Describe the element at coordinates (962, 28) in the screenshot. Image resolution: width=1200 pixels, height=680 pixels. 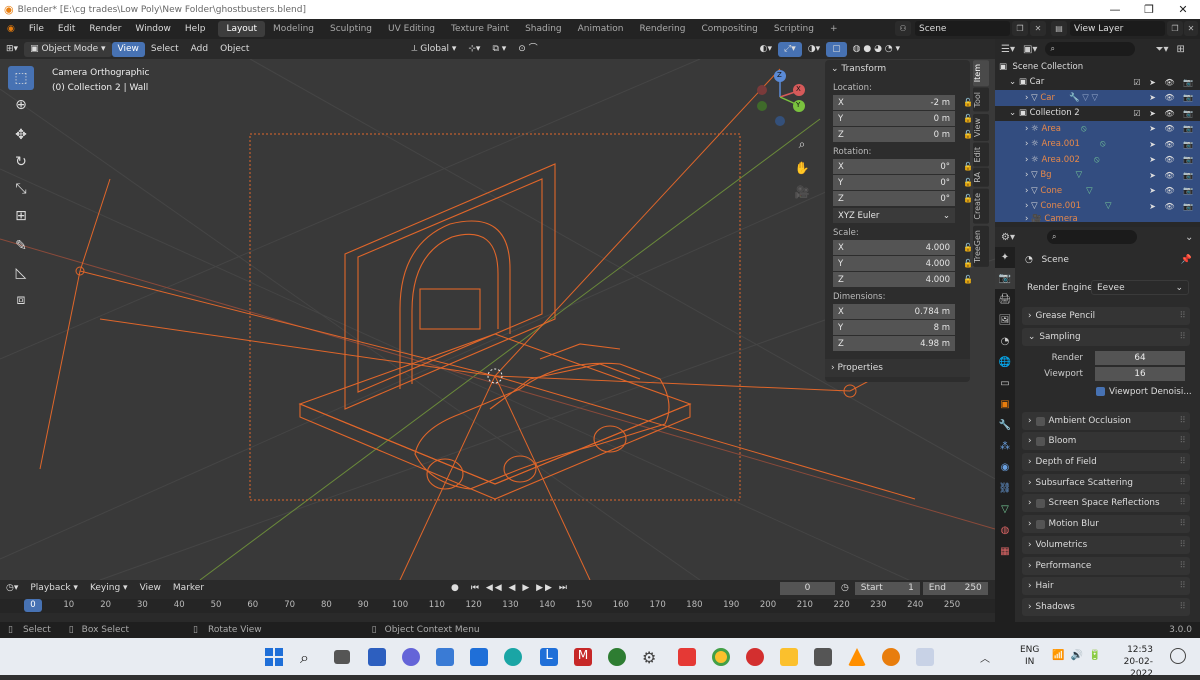
I see `scene-selector: Scene` at that location.